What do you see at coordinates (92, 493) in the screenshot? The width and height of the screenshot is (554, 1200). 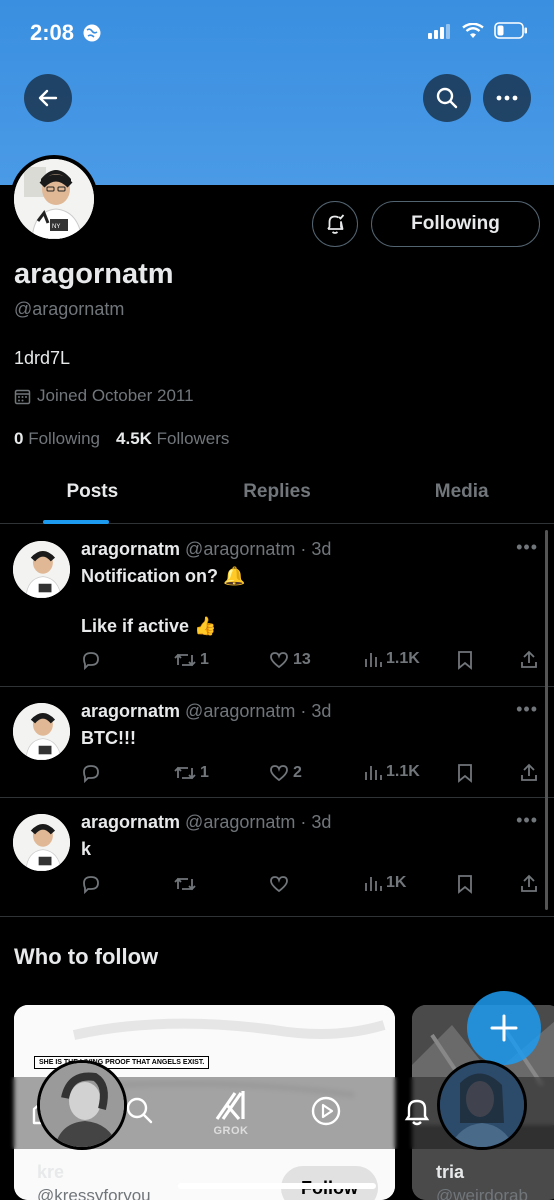 I see `tab-posts: Posts` at bounding box center [92, 493].